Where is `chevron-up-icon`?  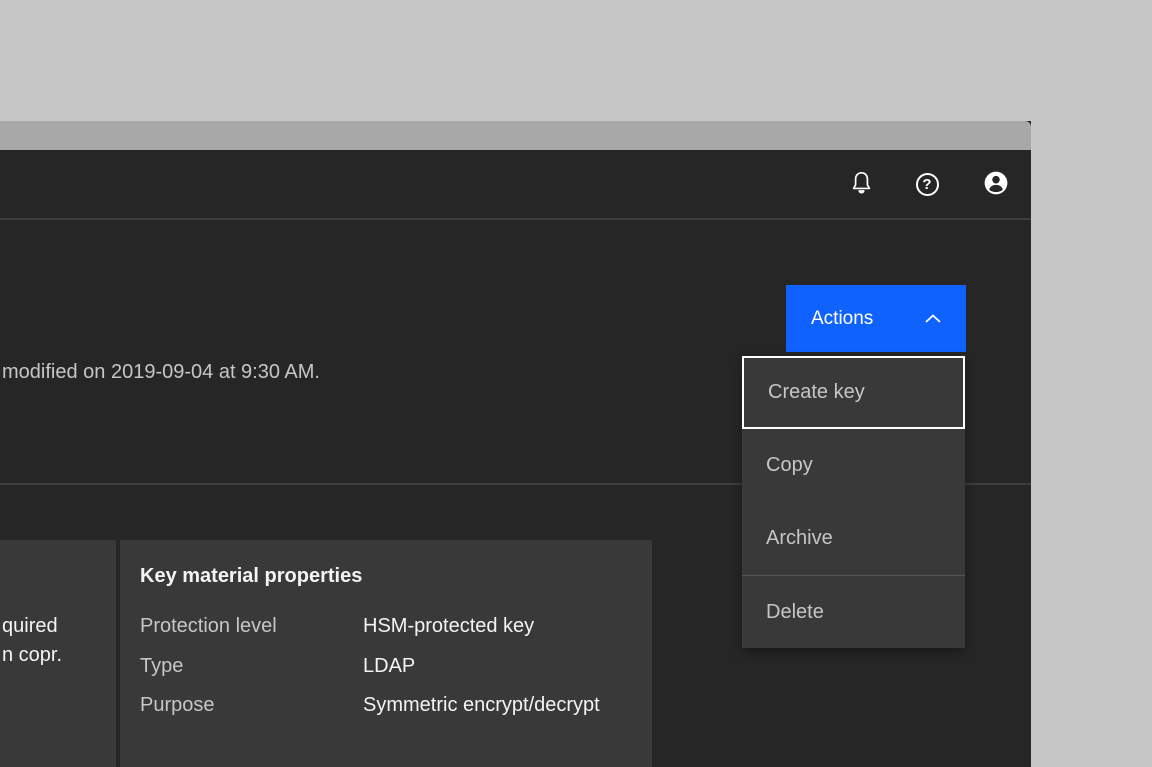 chevron-up-icon is located at coordinates (933, 319).